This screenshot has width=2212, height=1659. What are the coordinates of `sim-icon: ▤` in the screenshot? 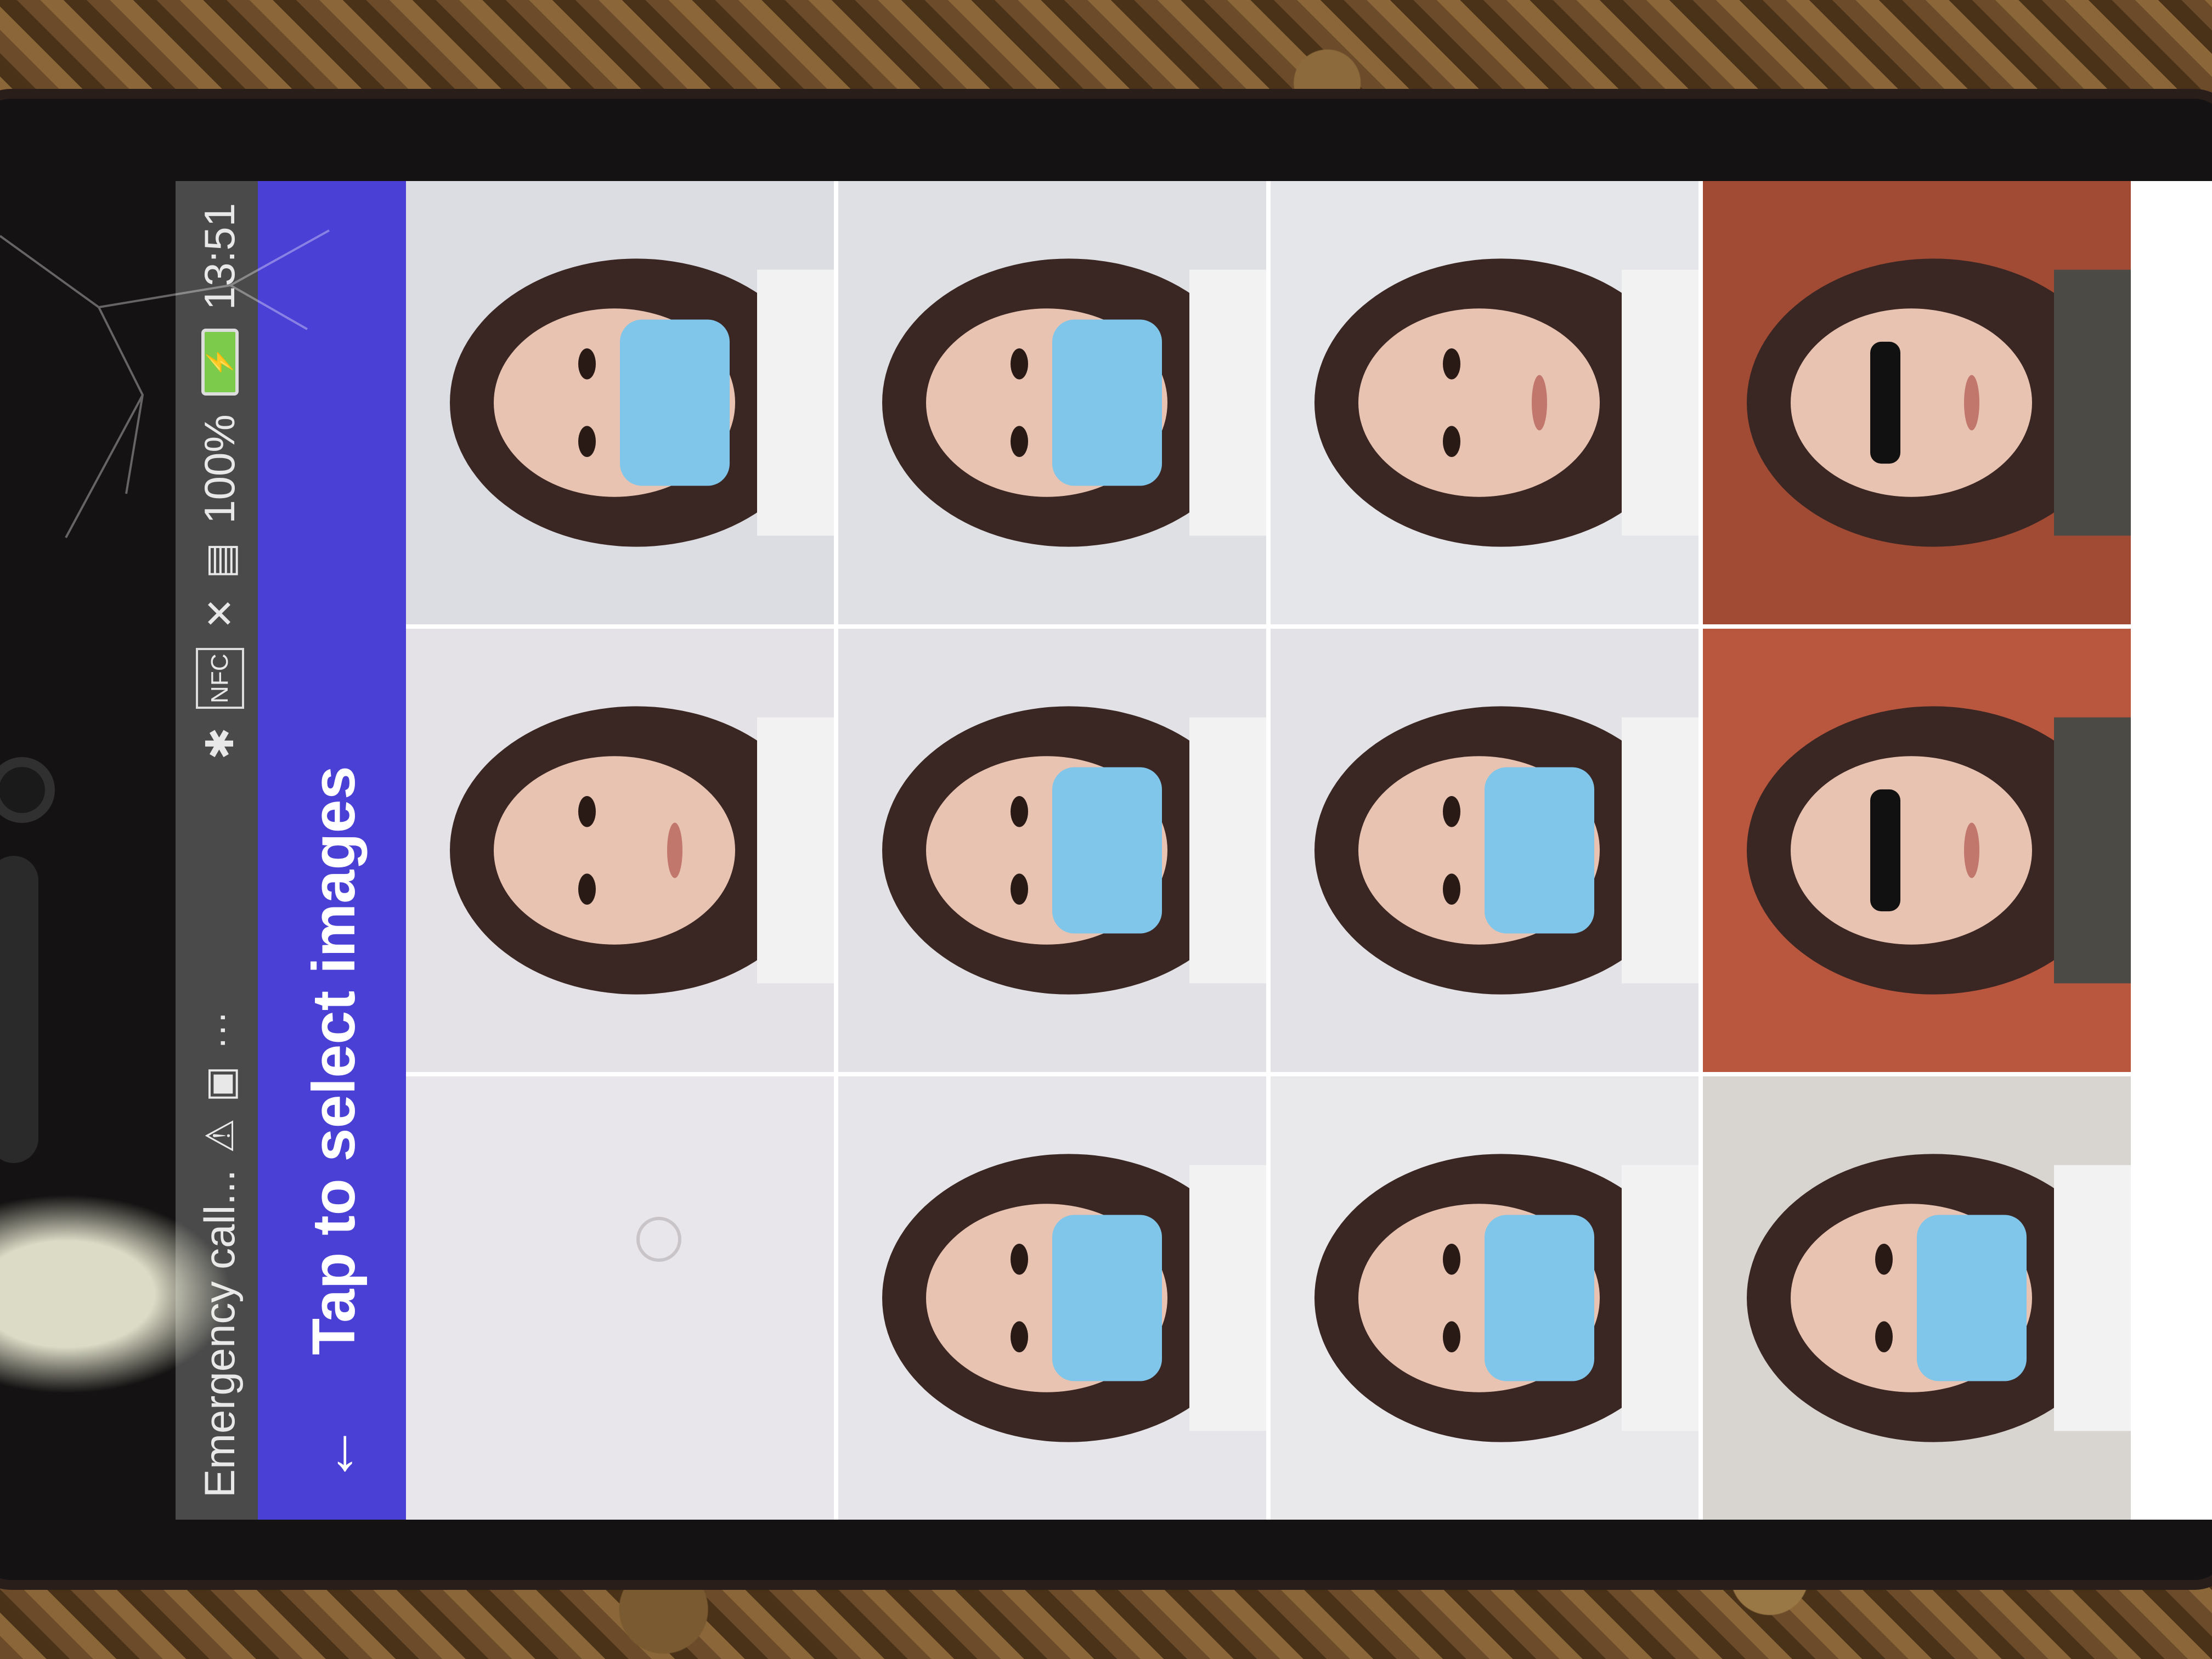 It's located at (219, 560).